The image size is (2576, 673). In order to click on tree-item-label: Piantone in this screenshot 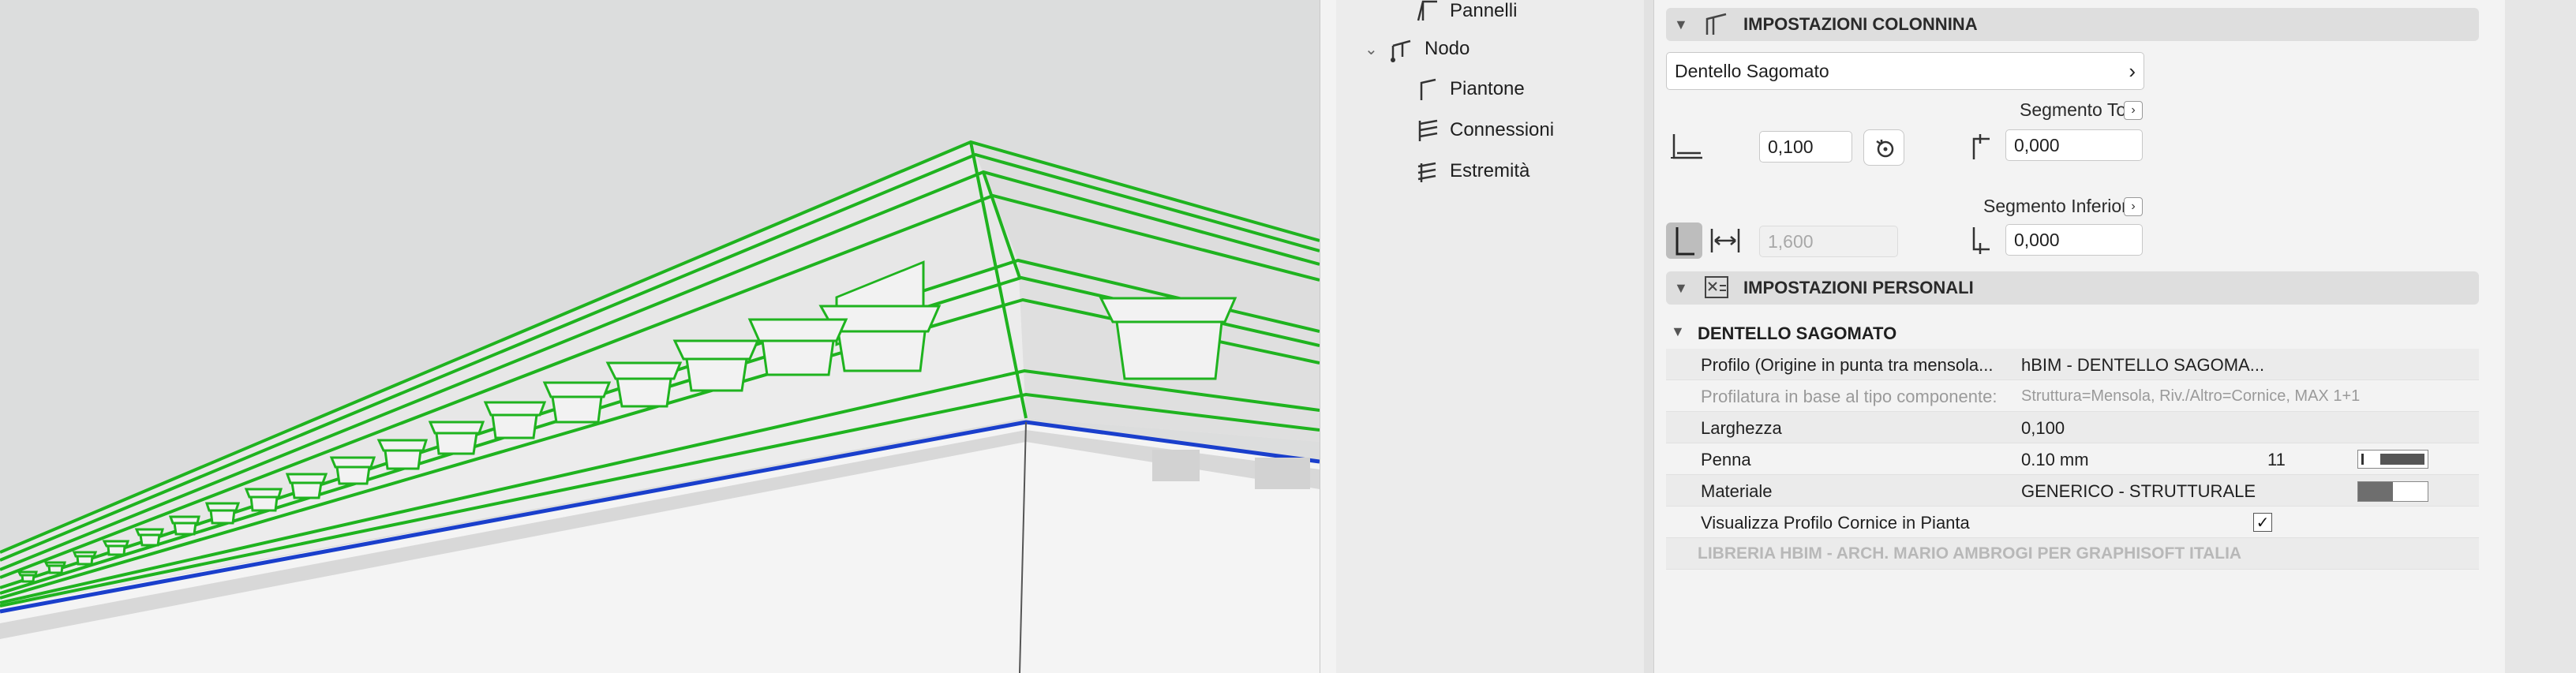, I will do `click(1487, 88)`.